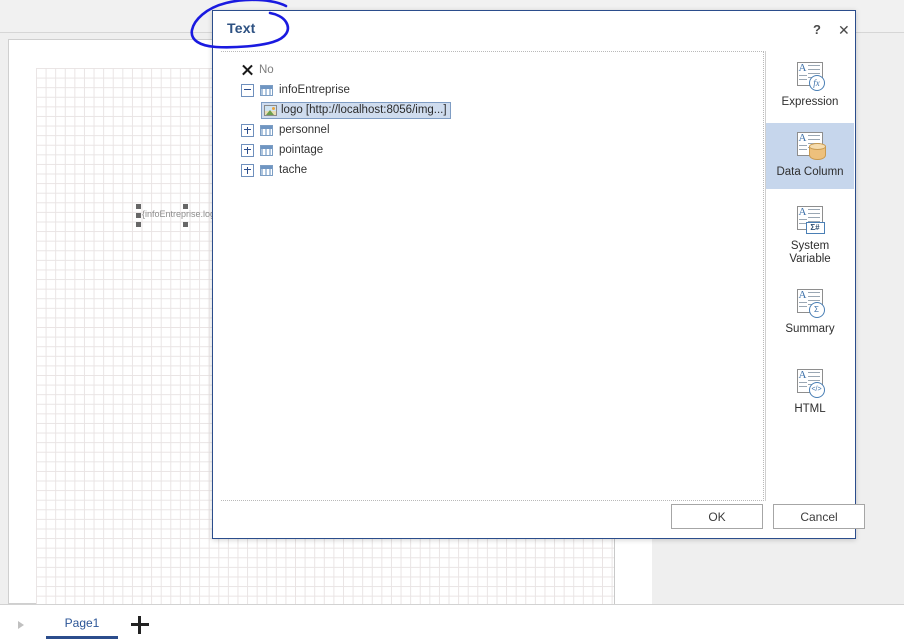 This screenshot has height=640, width=904. I want to click on selected-text-element-label: {infoEntreprise.logo}, so click(183, 214).